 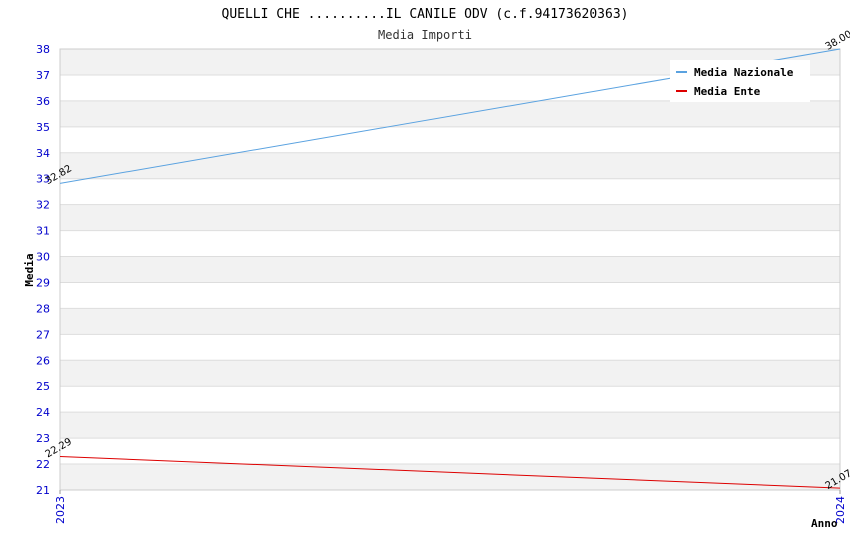 I want to click on y-tick-label: 24, so click(x=43, y=412).